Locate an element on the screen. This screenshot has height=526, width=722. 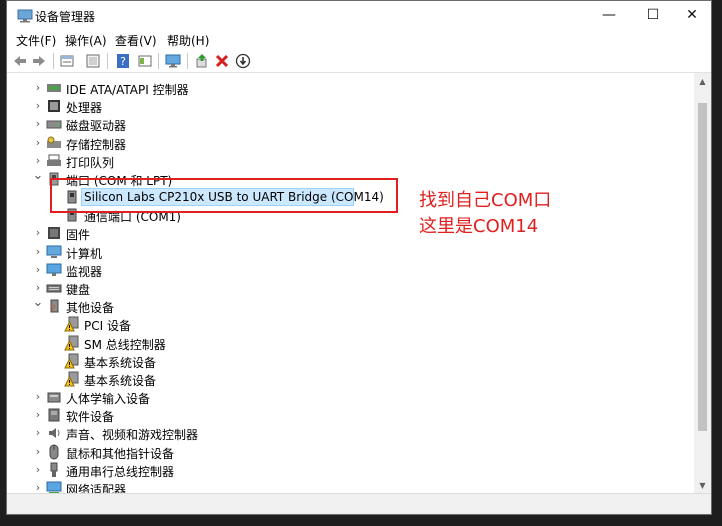
usb-icon is located at coordinates (54, 469).